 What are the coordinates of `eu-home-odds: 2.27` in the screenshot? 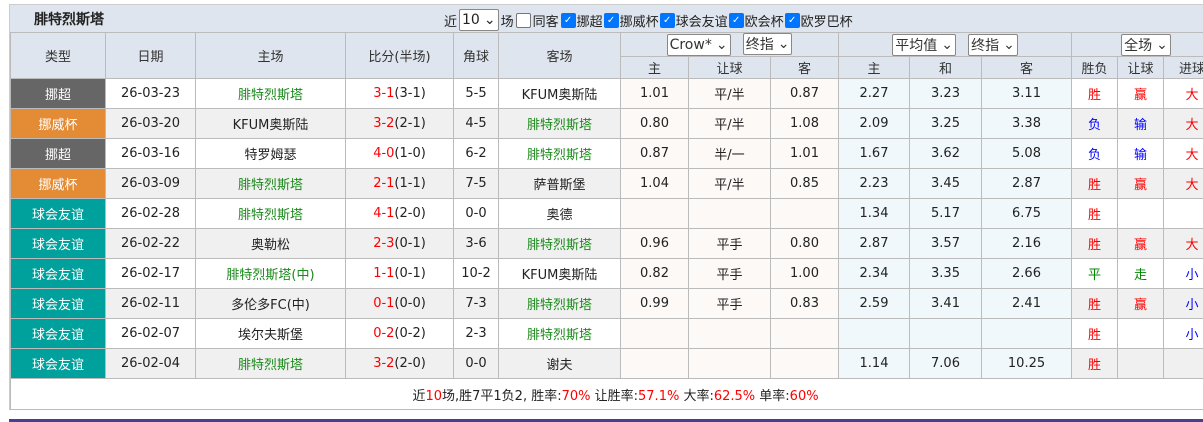 It's located at (874, 93).